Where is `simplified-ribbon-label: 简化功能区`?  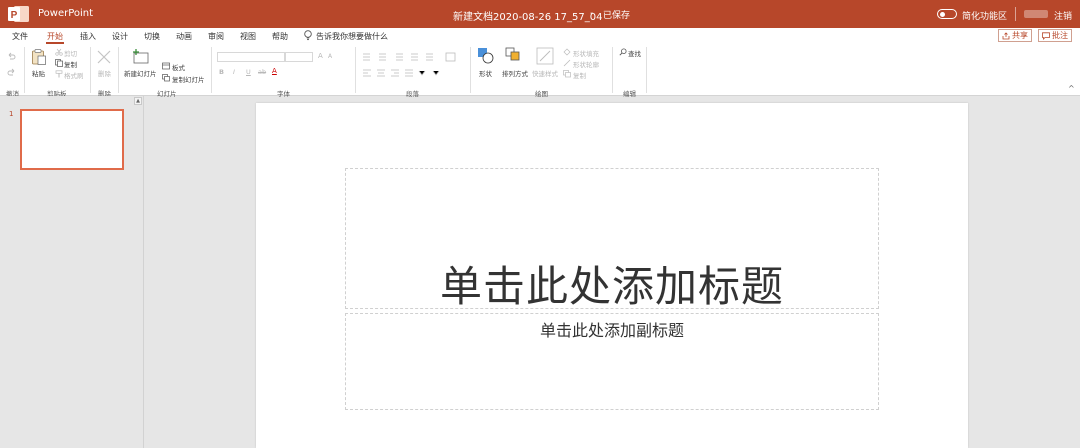 simplified-ribbon-label: 简化功能区 is located at coordinates (985, 17).